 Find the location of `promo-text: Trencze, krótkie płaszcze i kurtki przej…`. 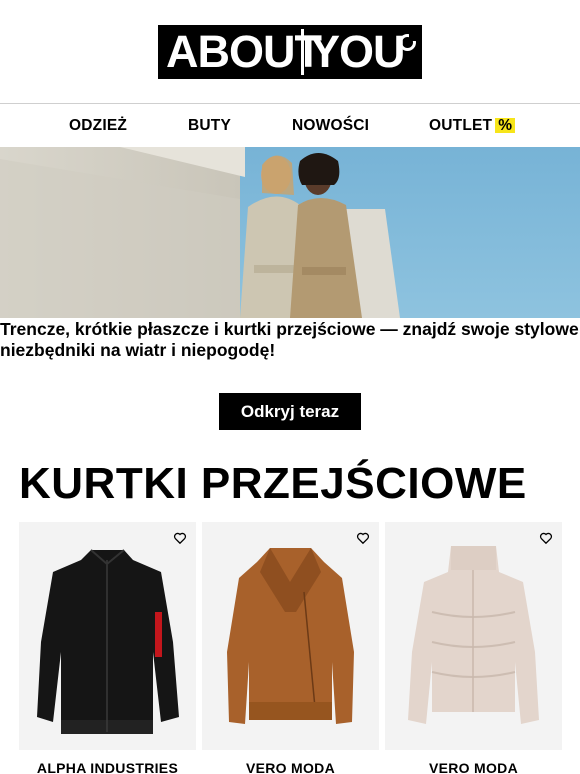

promo-text: Trencze, krótkie płaszcze i kurtki przej… is located at coordinates (289, 339).